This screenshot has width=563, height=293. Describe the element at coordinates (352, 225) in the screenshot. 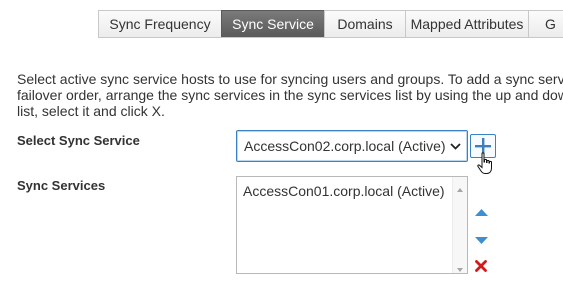

I see `sync-services-list: AccessCon01.corp.local (Active)` at that location.